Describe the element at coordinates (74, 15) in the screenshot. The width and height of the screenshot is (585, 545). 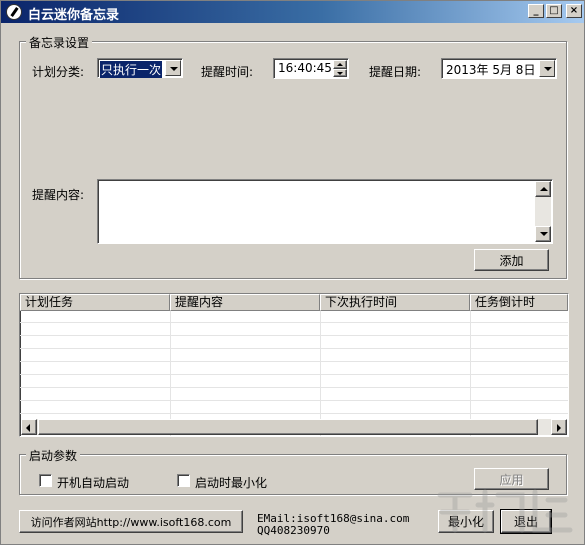
I see `window-title: 白云迷你备忘录` at that location.